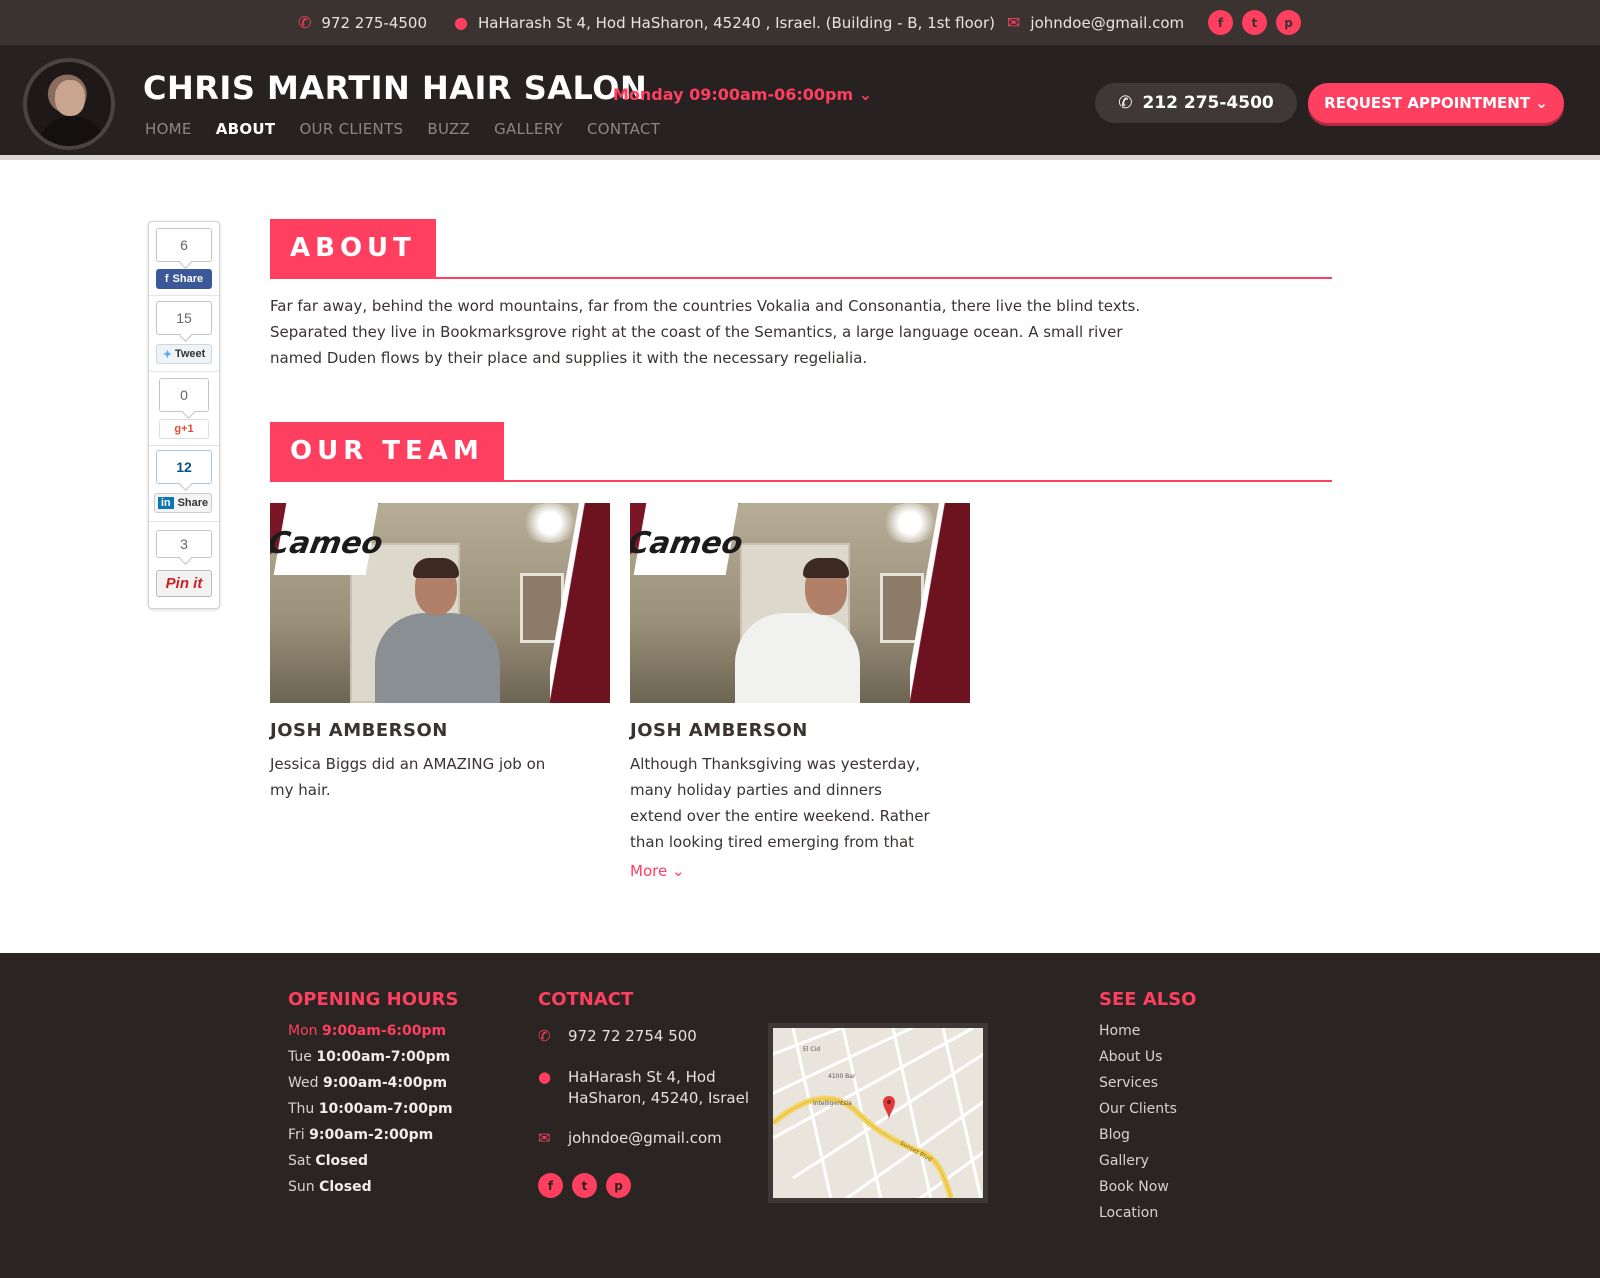  Describe the element at coordinates (330, 1187) in the screenshot. I see `hours-row-sun: Sun Closed` at that location.